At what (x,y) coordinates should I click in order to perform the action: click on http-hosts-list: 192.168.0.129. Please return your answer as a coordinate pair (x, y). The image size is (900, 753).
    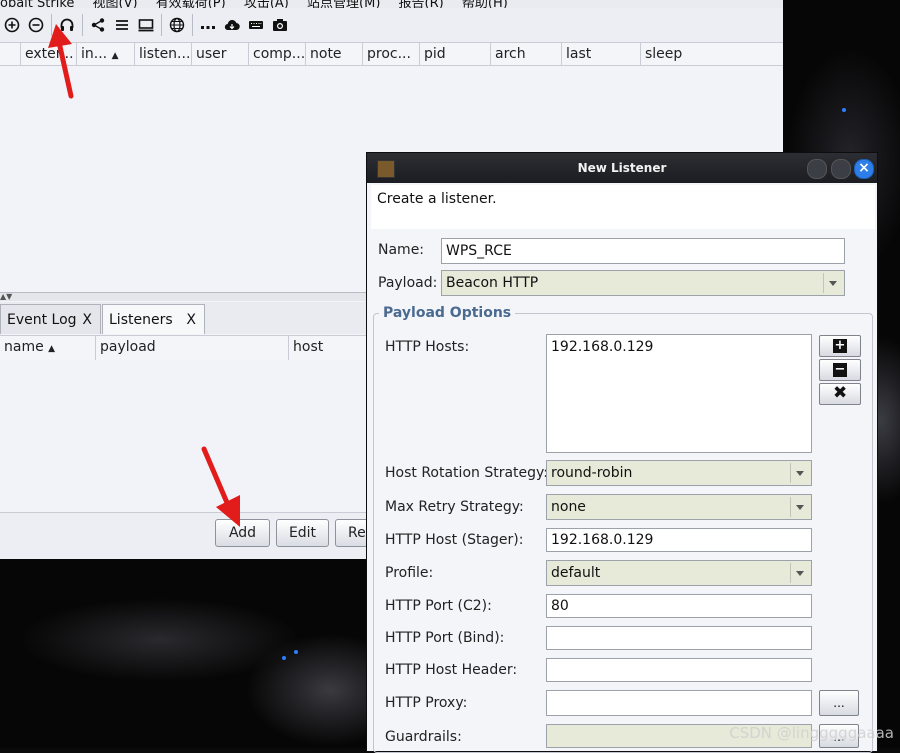
    Looking at the image, I should click on (679, 393).